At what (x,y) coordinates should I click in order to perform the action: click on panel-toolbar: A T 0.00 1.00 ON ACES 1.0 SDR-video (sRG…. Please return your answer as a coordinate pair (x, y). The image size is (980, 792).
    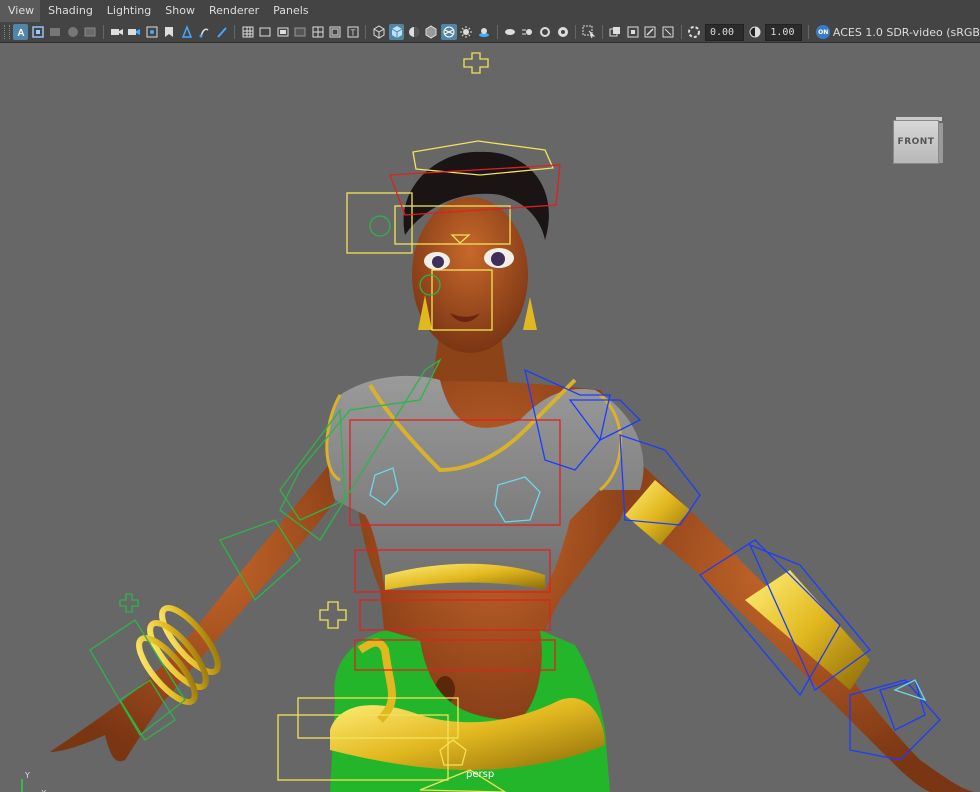
    Looking at the image, I should click on (490, 32).